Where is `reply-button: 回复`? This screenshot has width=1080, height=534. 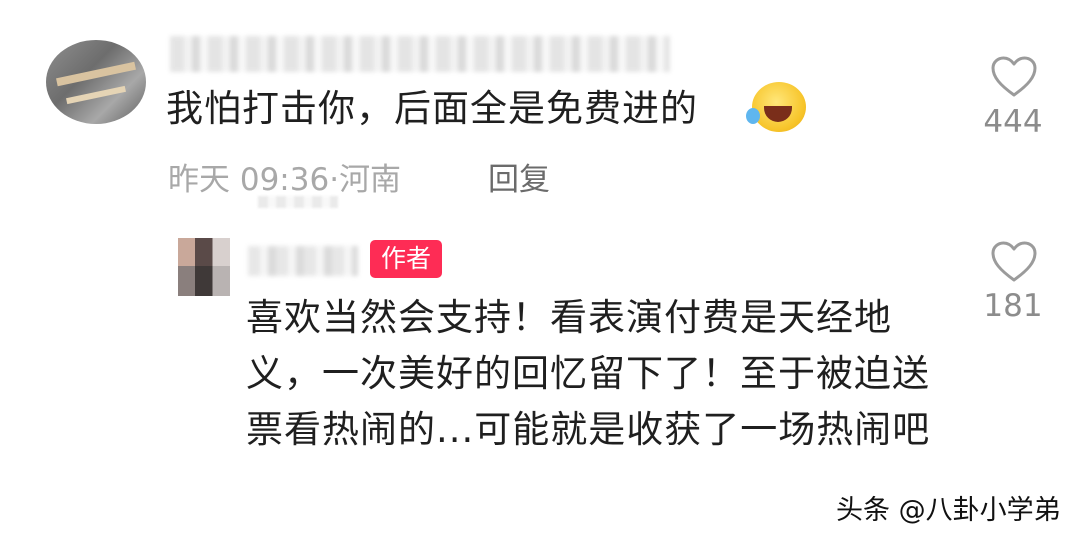 reply-button: 回复 is located at coordinates (519, 176).